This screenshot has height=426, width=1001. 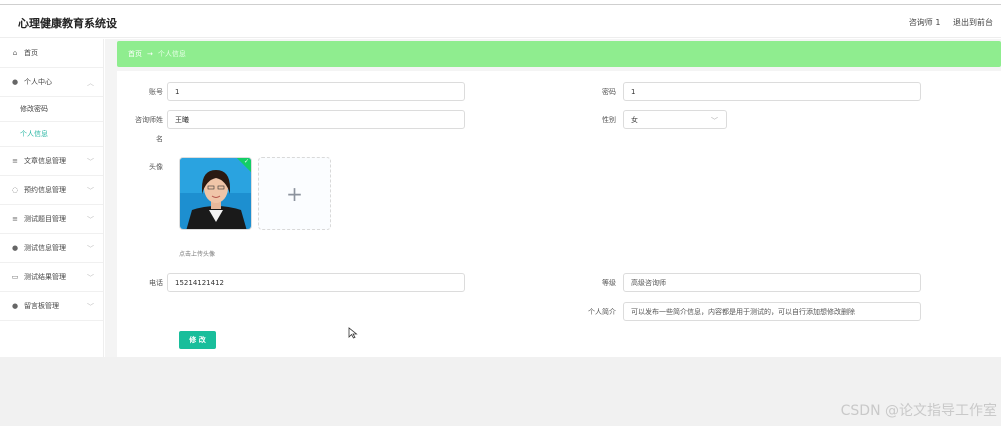 What do you see at coordinates (316, 119) in the screenshot?
I see `name-field: 王曦` at bounding box center [316, 119].